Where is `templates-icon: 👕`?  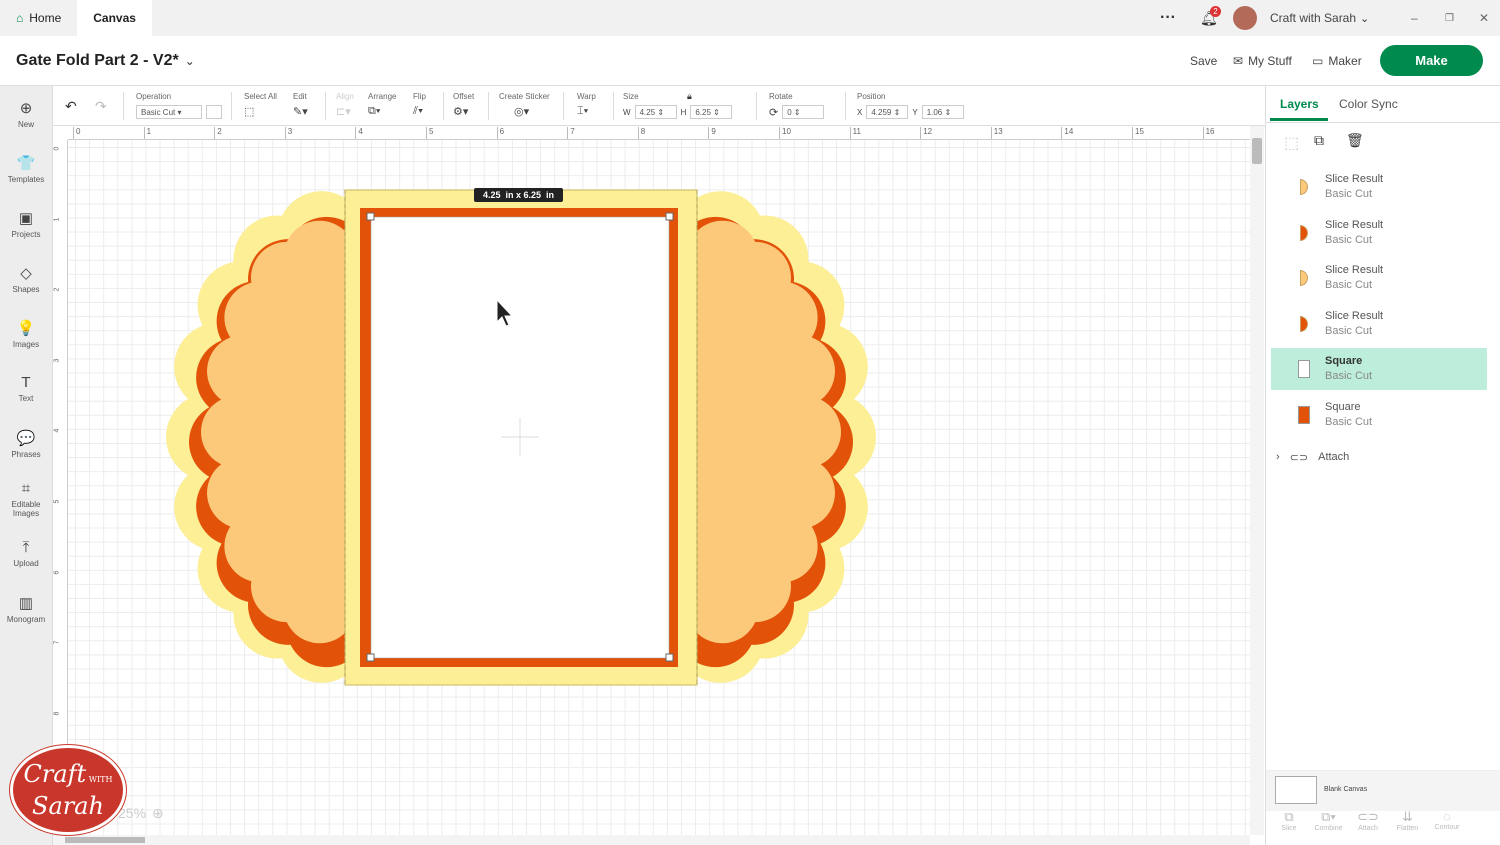 templates-icon: 👕 is located at coordinates (26, 163).